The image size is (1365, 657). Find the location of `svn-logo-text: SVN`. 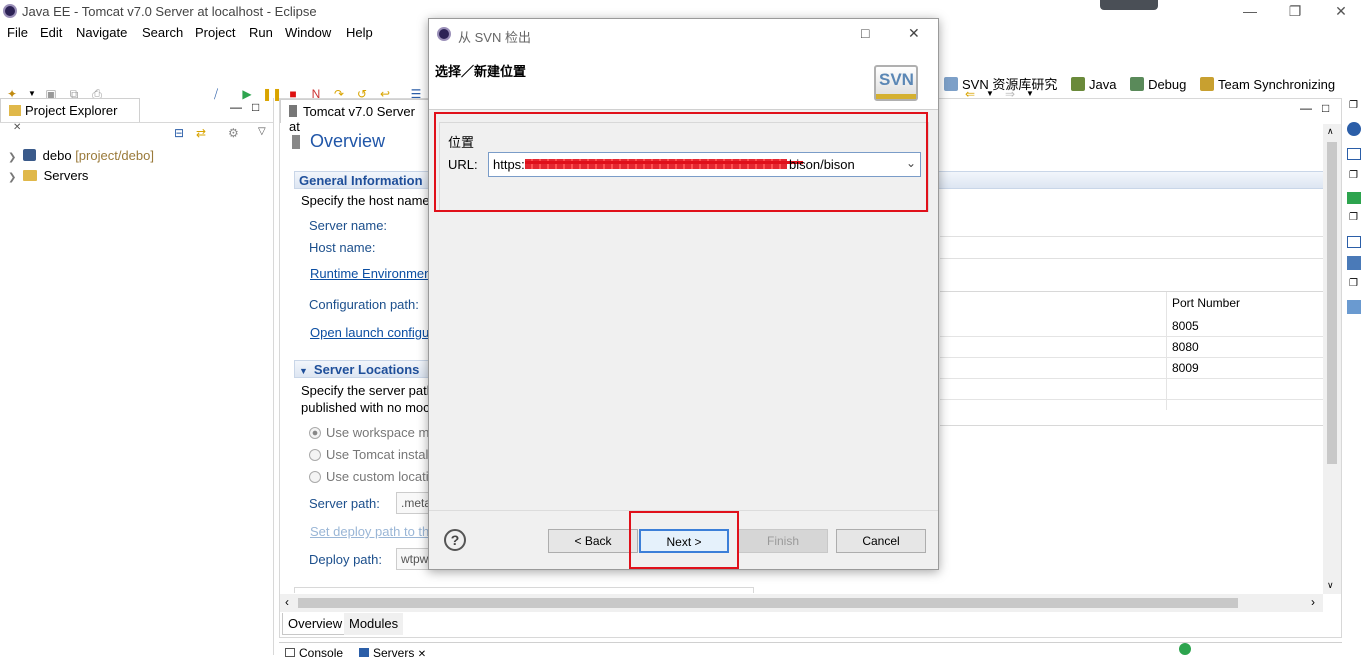

svn-logo-text: SVN is located at coordinates (896, 79).